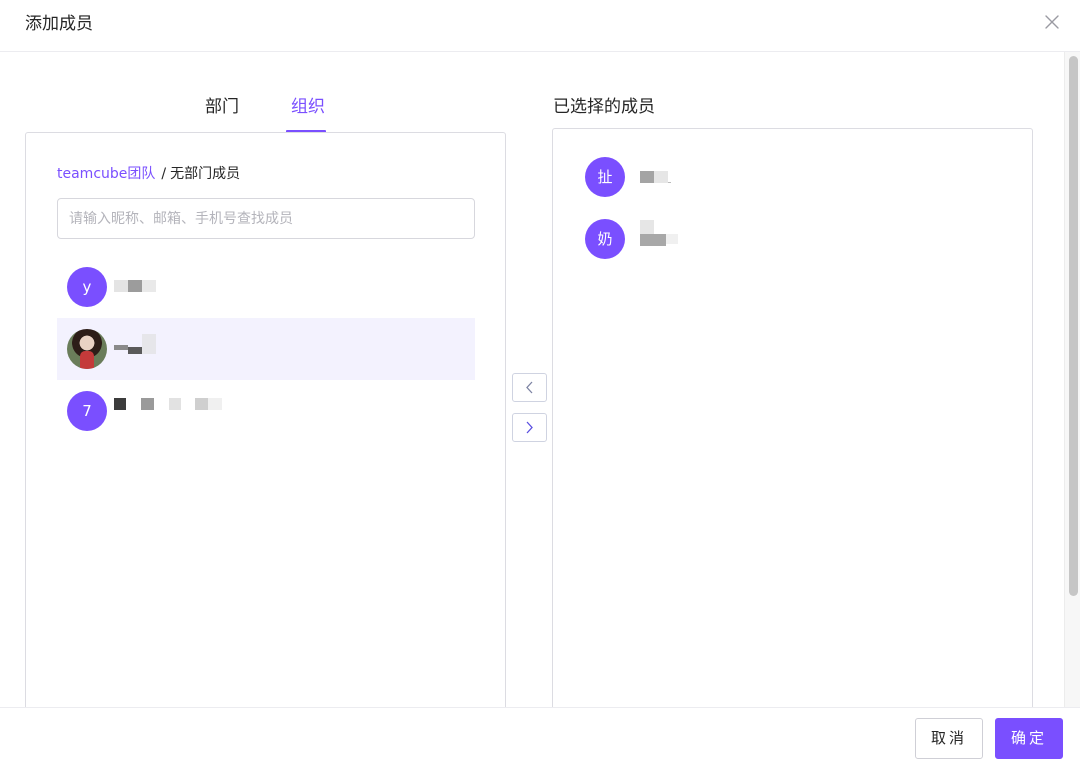  What do you see at coordinates (266, 411) in the screenshot?
I see `member-row: 7` at bounding box center [266, 411].